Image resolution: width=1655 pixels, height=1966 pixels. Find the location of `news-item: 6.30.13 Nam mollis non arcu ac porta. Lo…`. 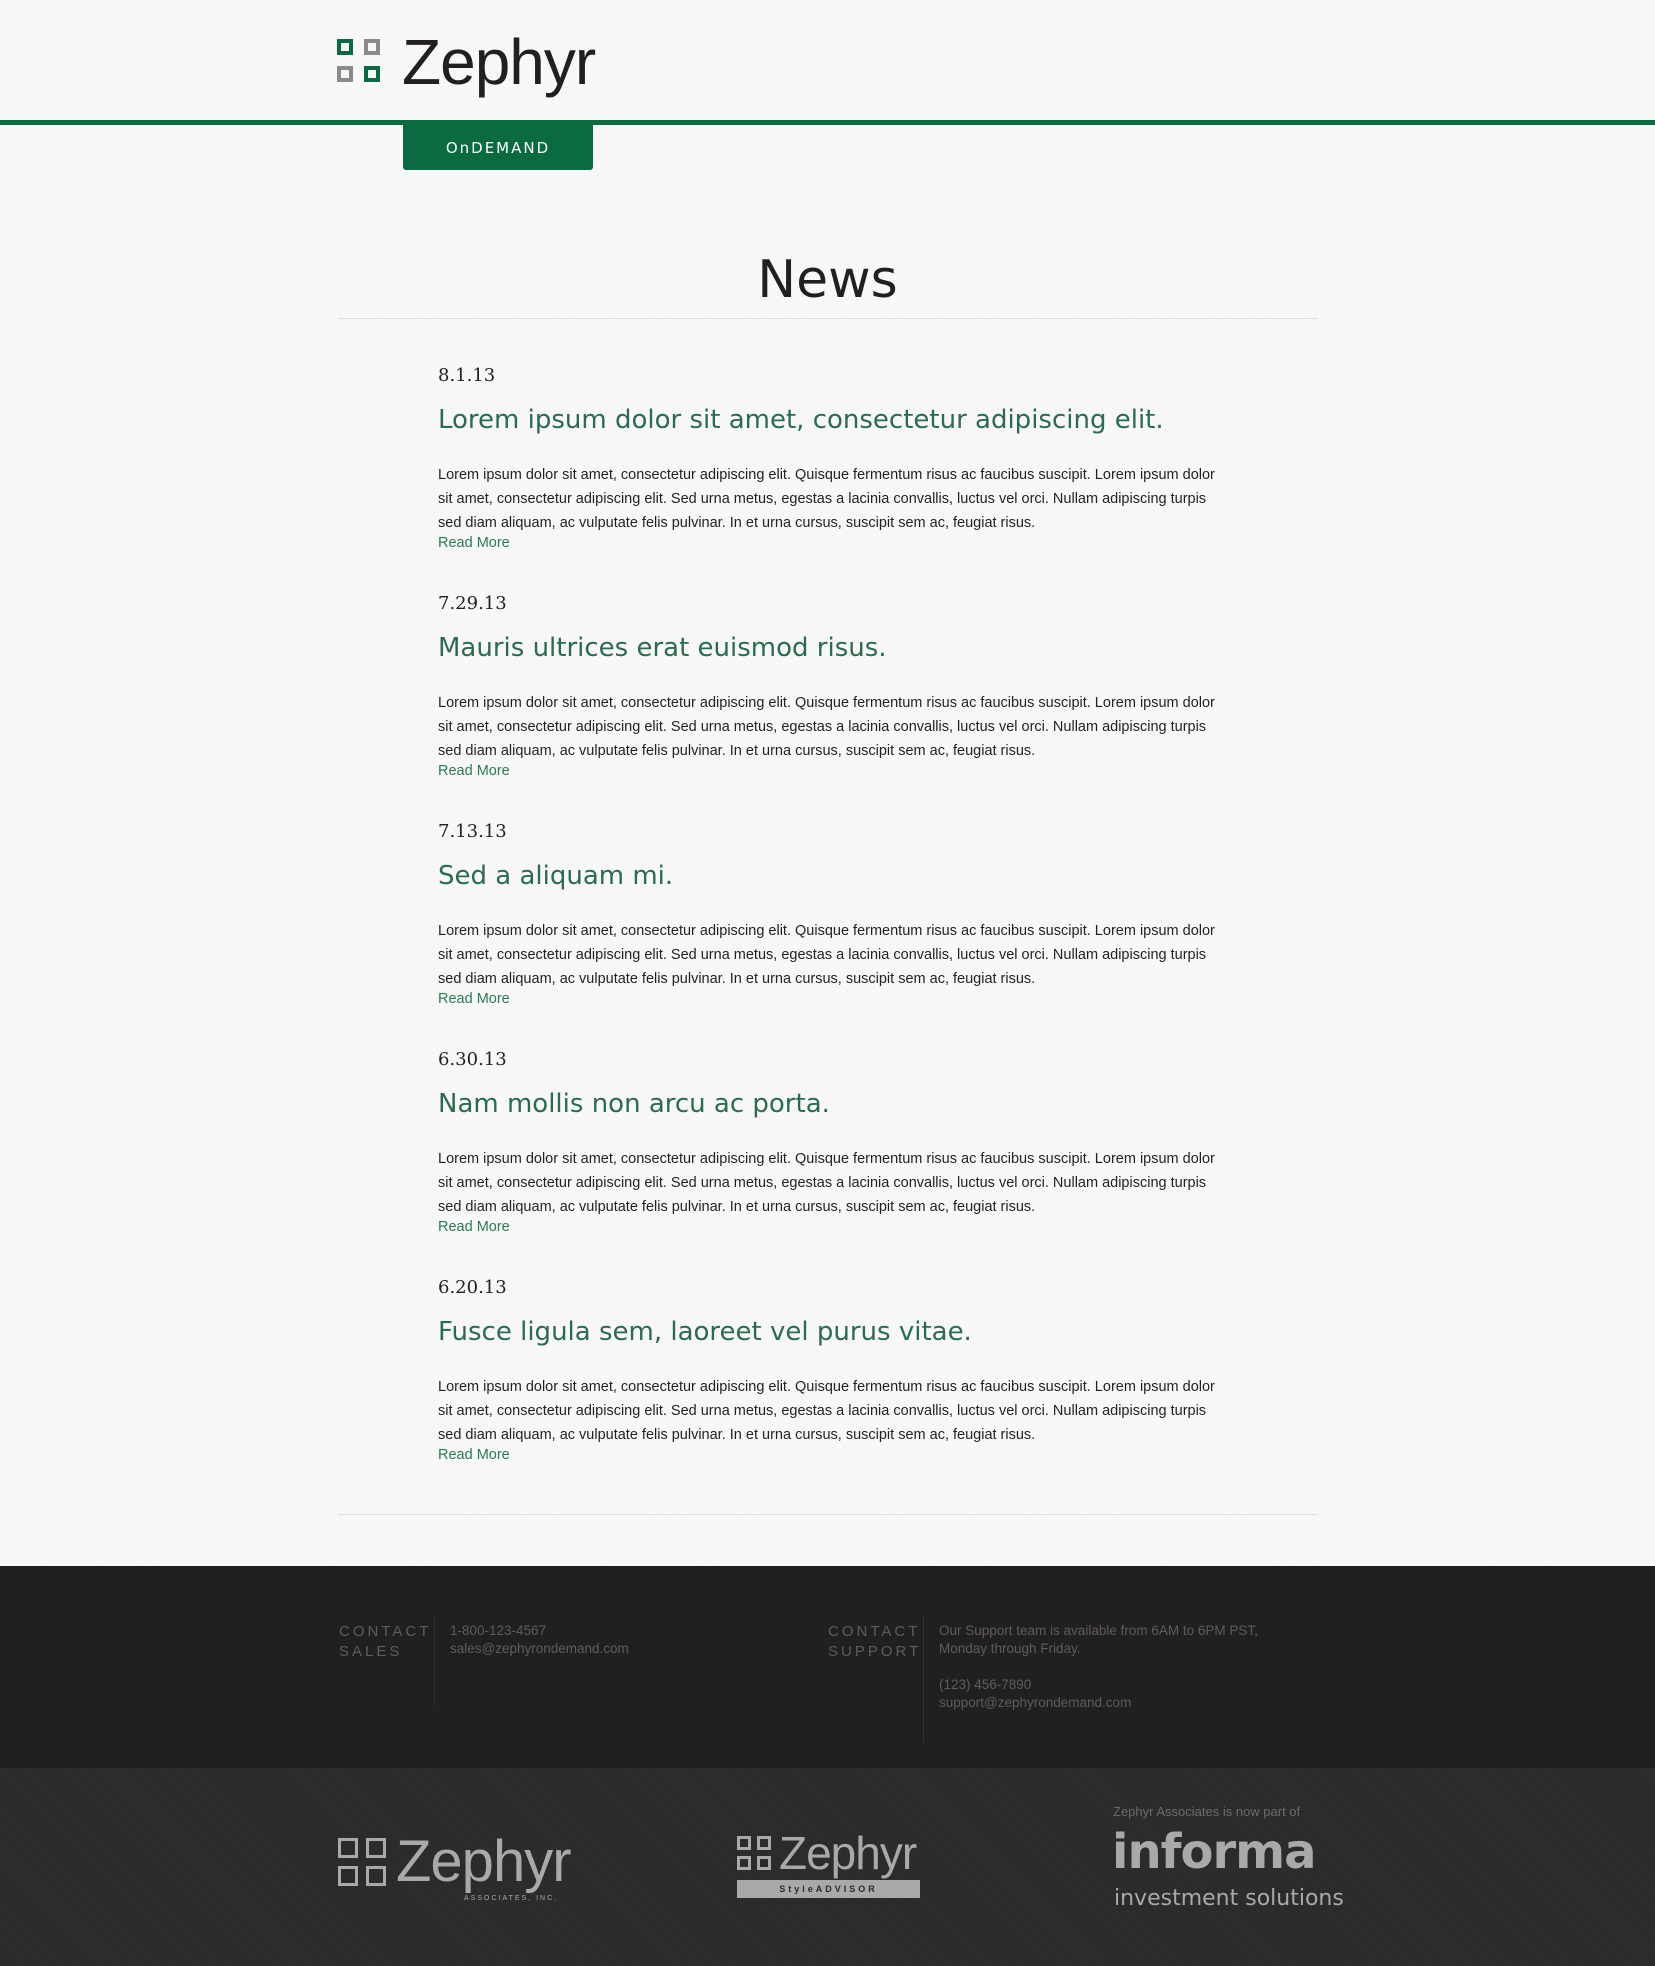

news-item: 6.30.13 Nam mollis non arcu ac porta. Lo… is located at coordinates (828, 1153).